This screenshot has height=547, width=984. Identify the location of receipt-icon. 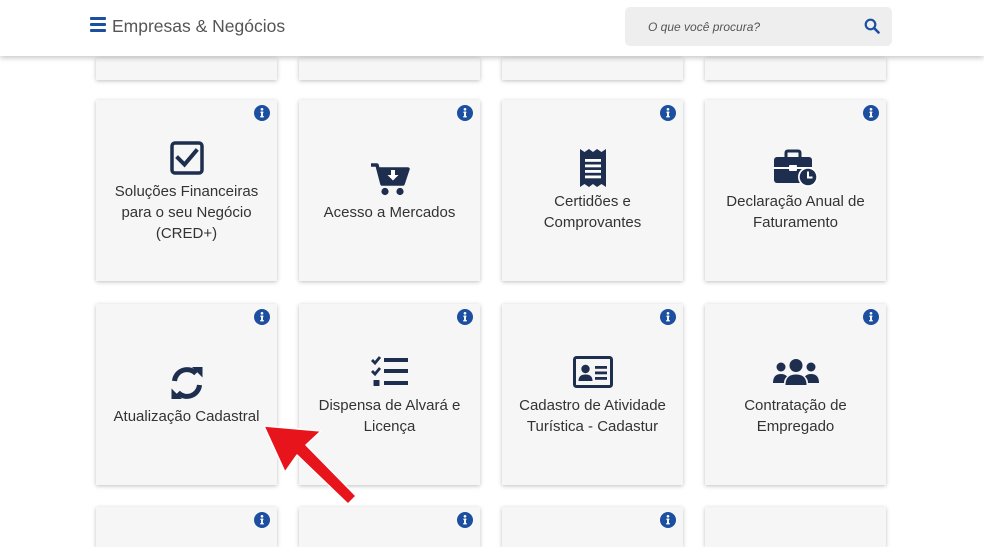
(592, 168).